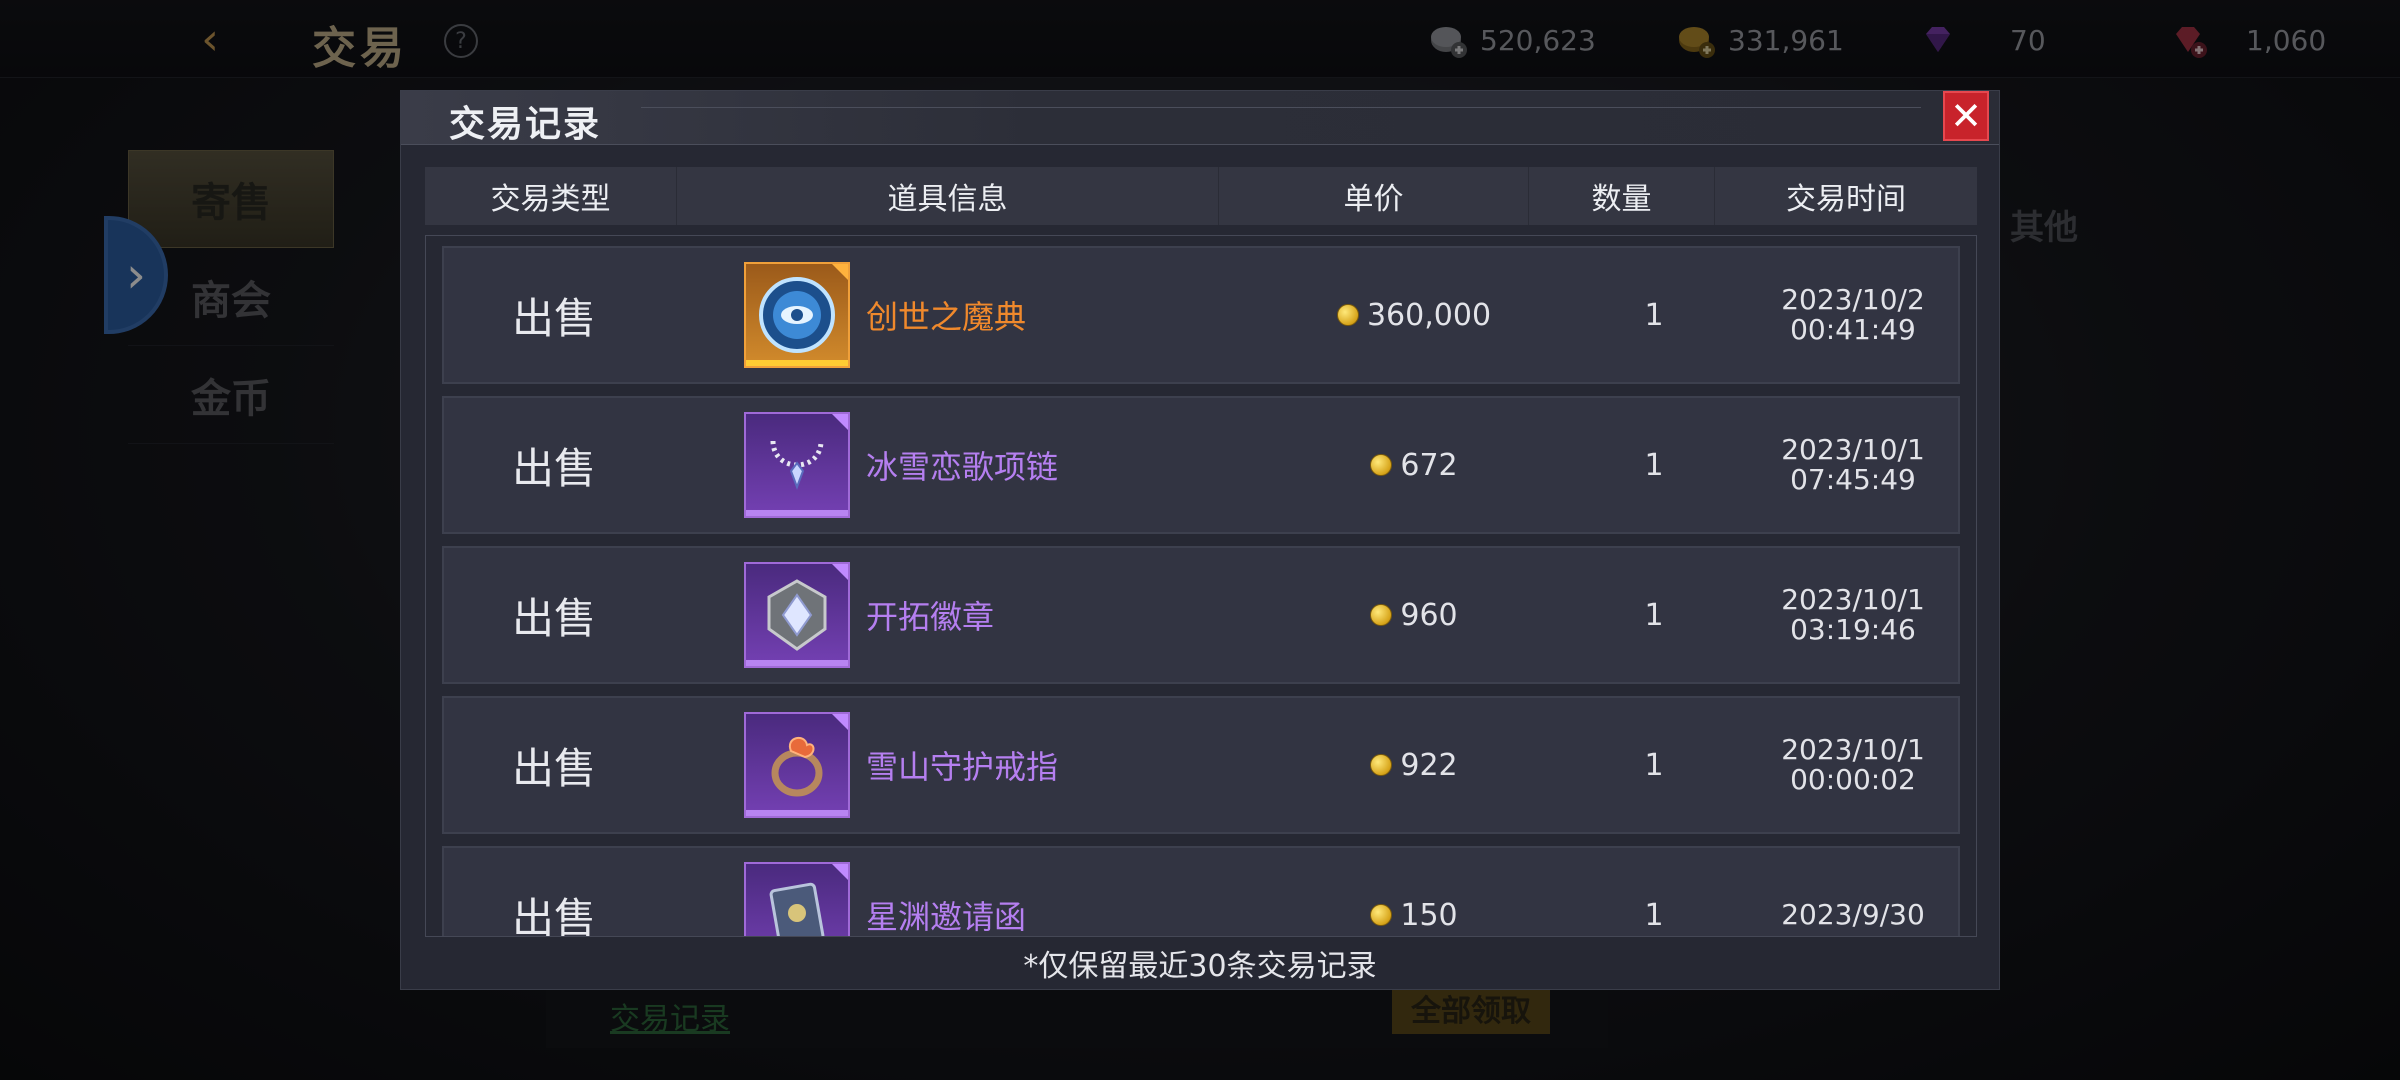 The width and height of the screenshot is (2400, 1080). I want to click on trade-time: 2023/10/1 00:00:02, so click(1853, 765).